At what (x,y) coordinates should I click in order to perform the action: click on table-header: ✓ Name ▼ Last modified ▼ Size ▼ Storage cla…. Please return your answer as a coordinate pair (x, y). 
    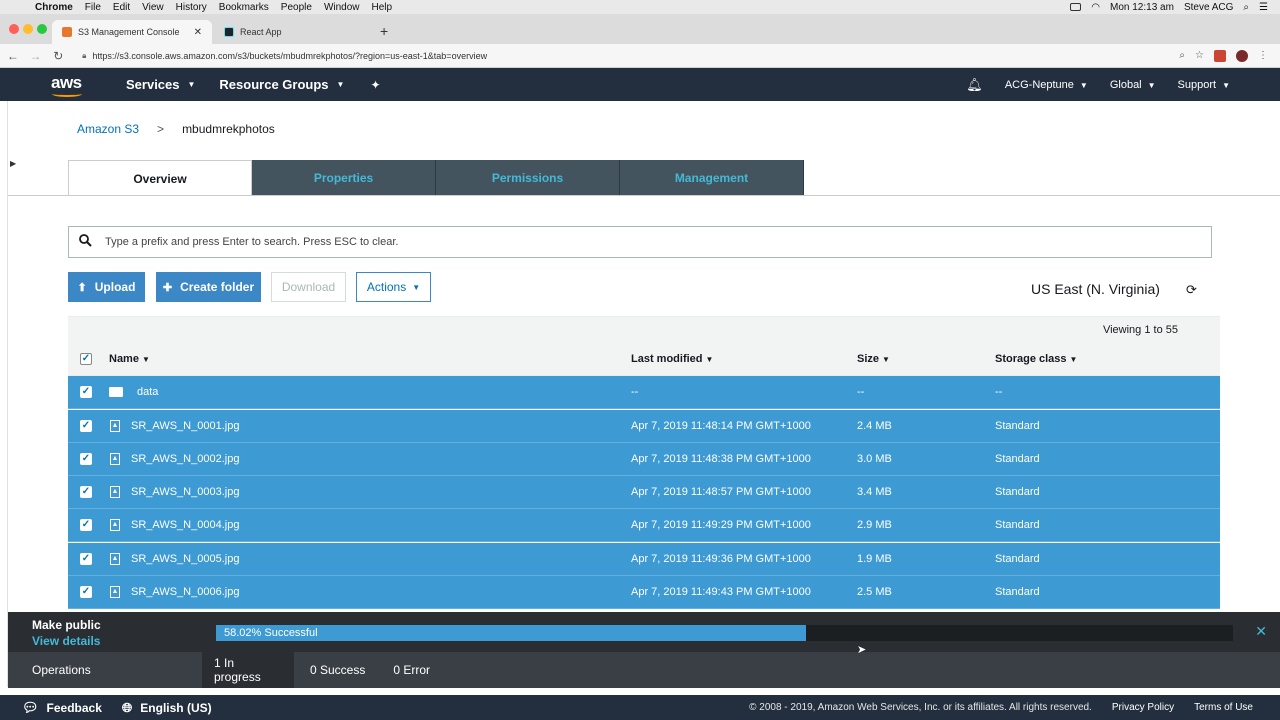
    Looking at the image, I should click on (644, 359).